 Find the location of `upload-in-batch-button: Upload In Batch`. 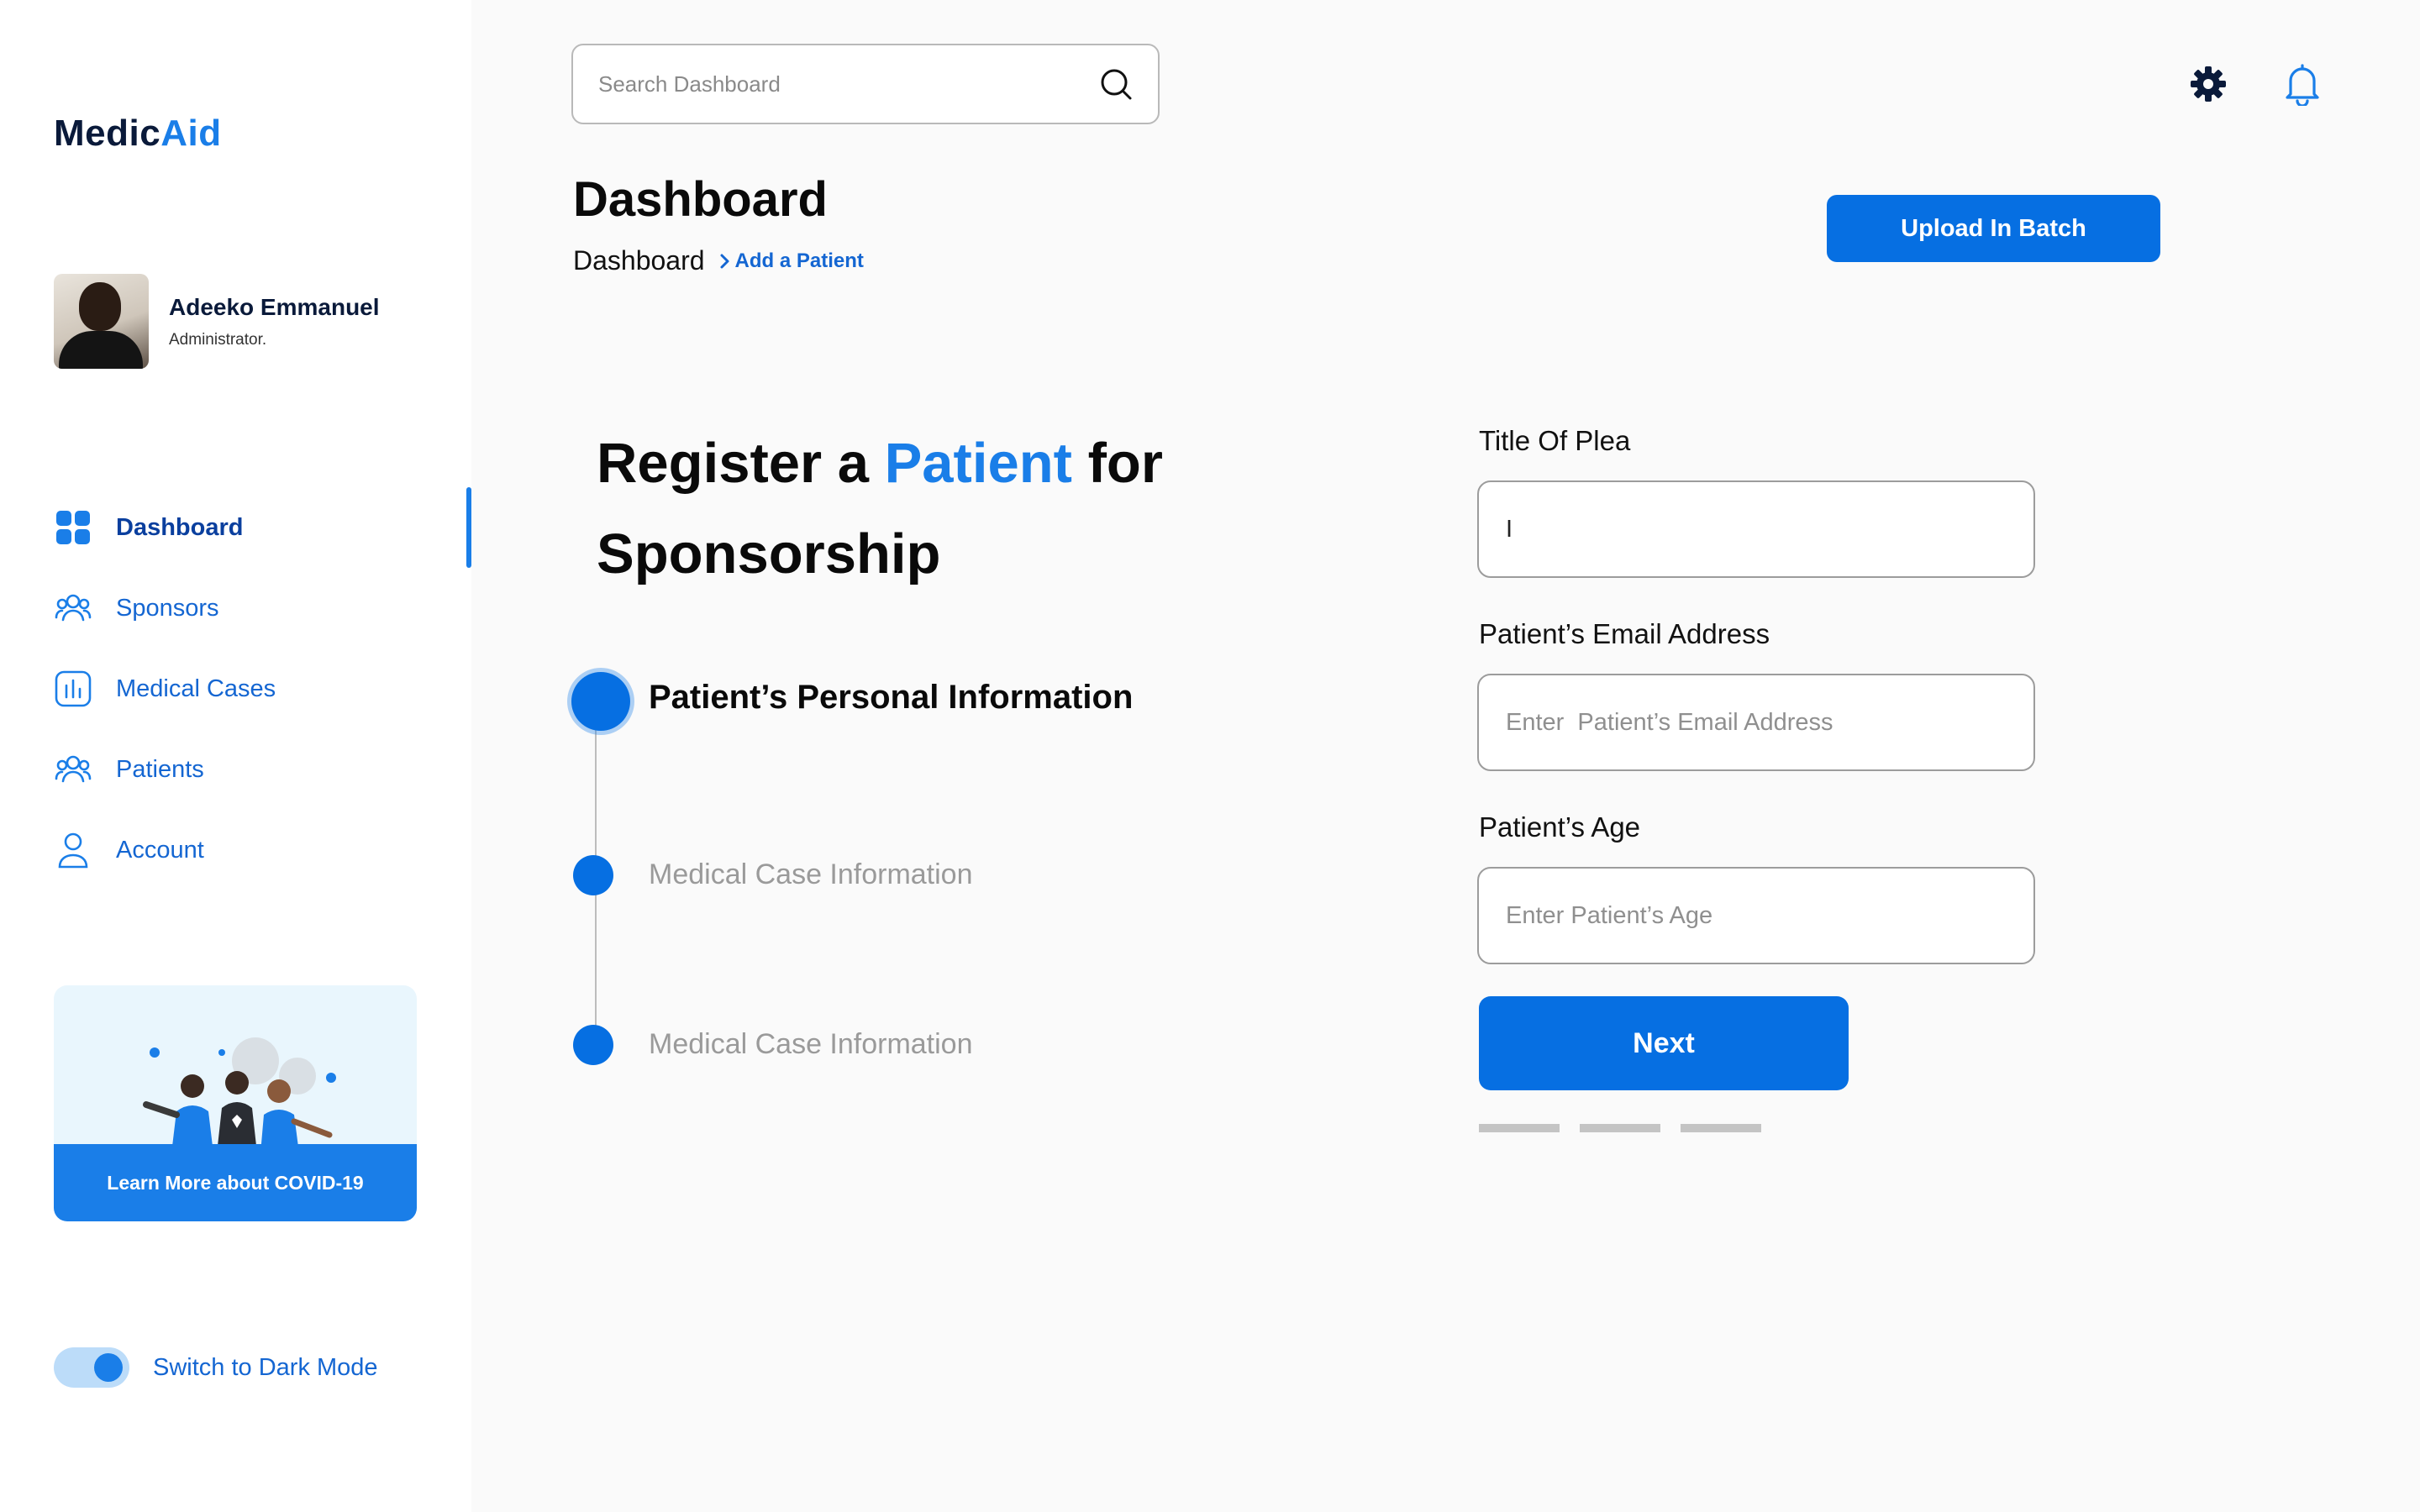

upload-in-batch-button: Upload In Batch is located at coordinates (1993, 228).